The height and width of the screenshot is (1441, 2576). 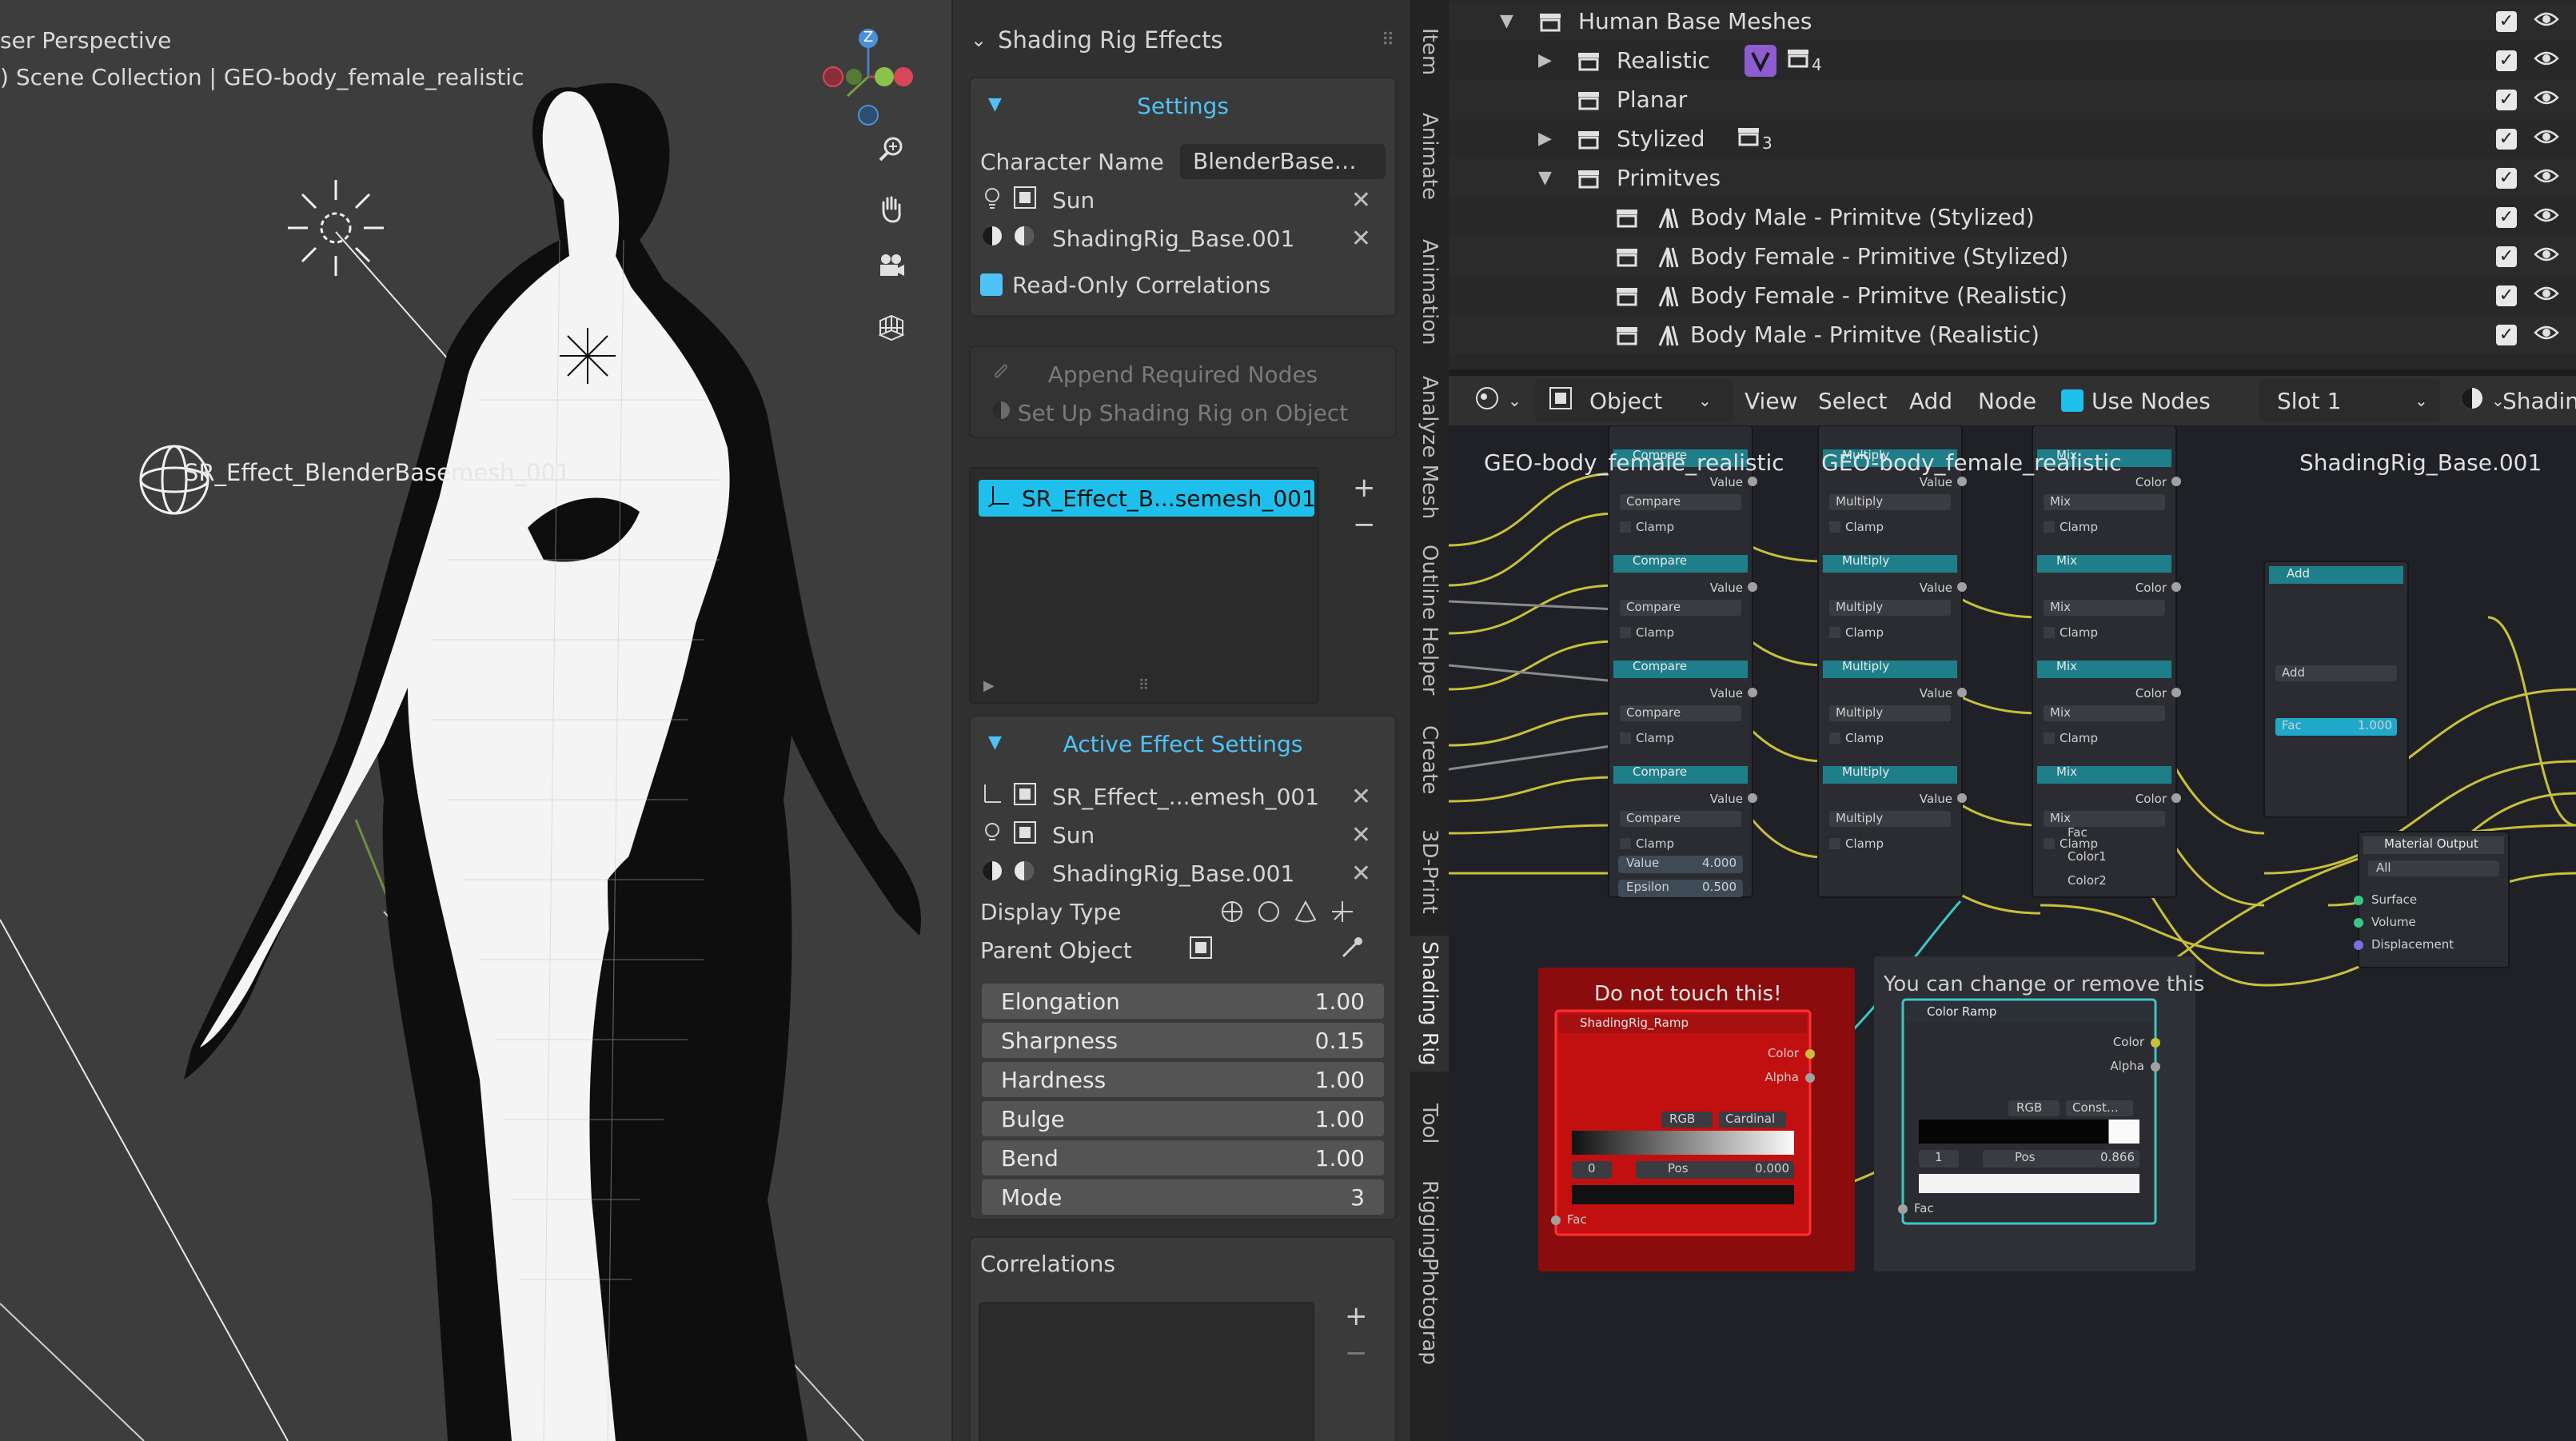 What do you see at coordinates (1183, 1001) in the screenshot?
I see `param-elongation-slider: Elongation 1.00` at bounding box center [1183, 1001].